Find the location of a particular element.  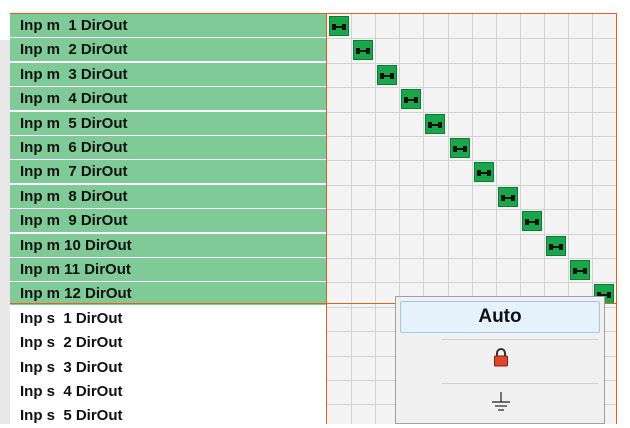

lock-menu-item is located at coordinates (501, 362).